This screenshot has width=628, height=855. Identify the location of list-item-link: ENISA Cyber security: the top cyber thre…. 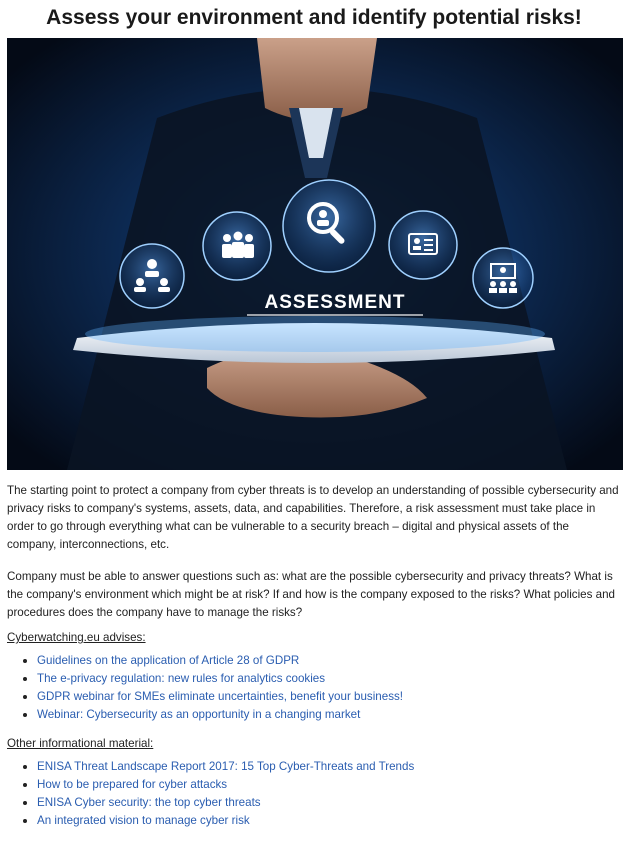
(322, 803).